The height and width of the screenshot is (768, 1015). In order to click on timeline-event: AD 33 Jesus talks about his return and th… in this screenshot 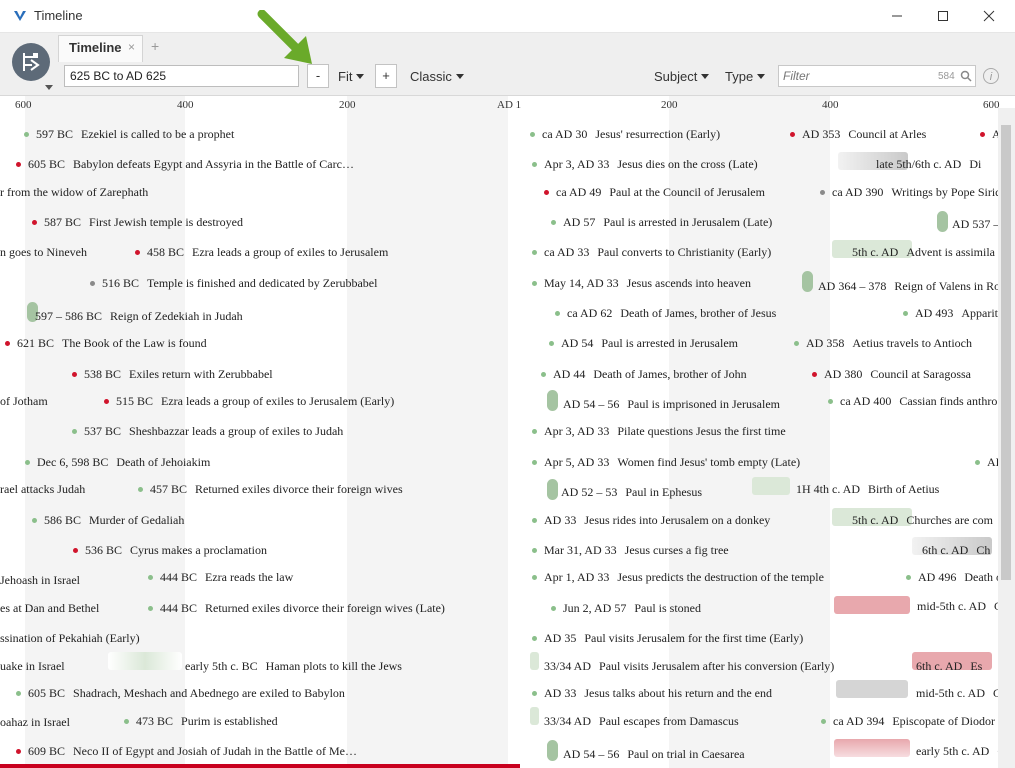, I will do `click(652, 693)`.